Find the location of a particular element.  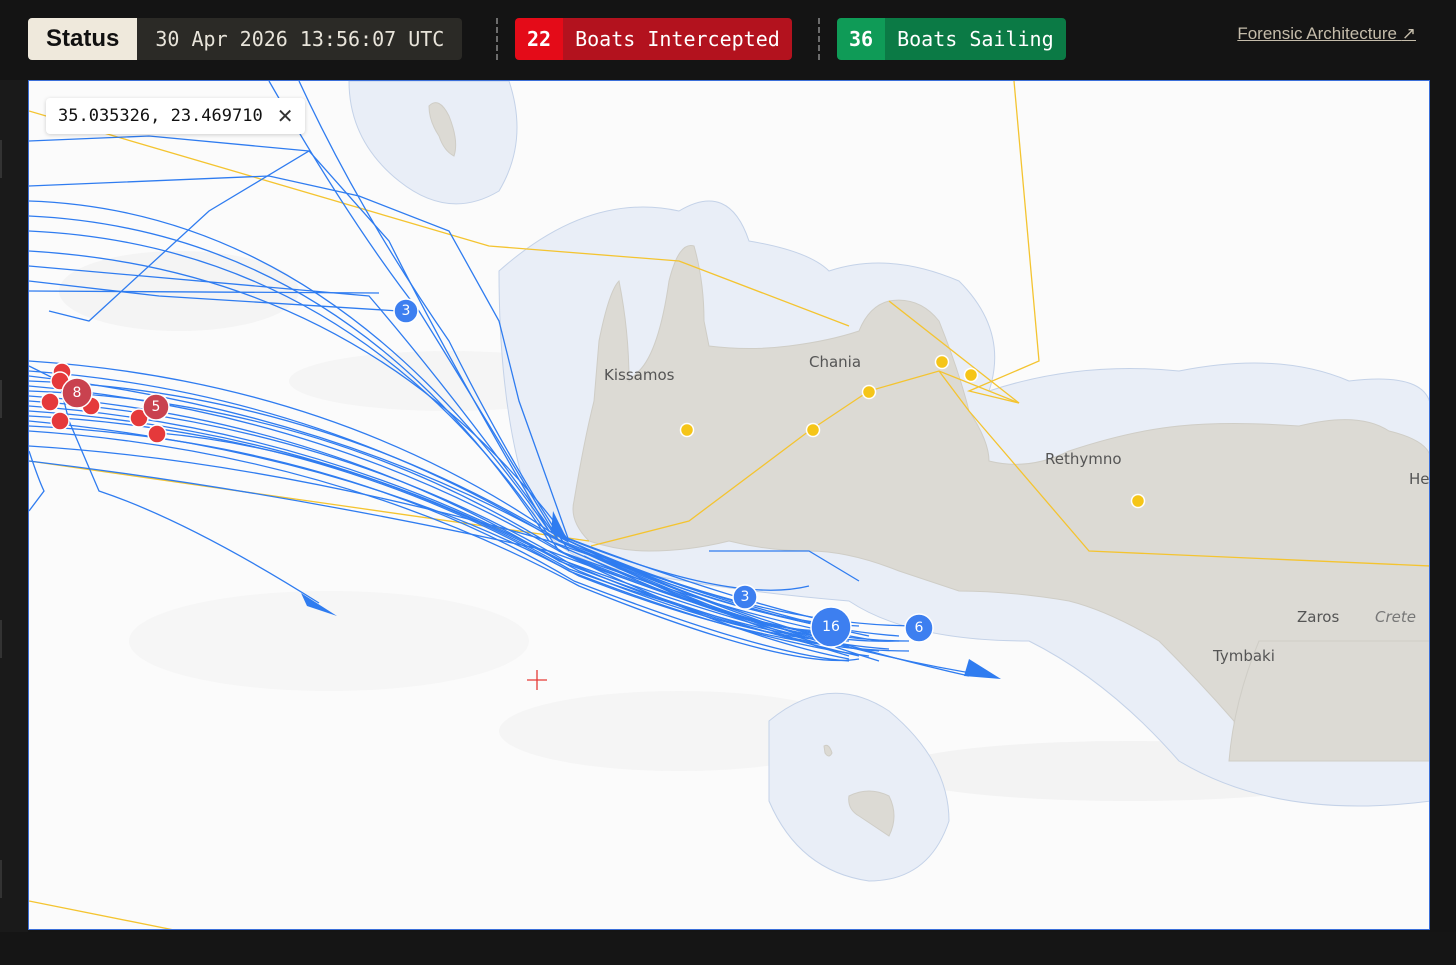

intercepted-count: 22 is located at coordinates (539, 39).